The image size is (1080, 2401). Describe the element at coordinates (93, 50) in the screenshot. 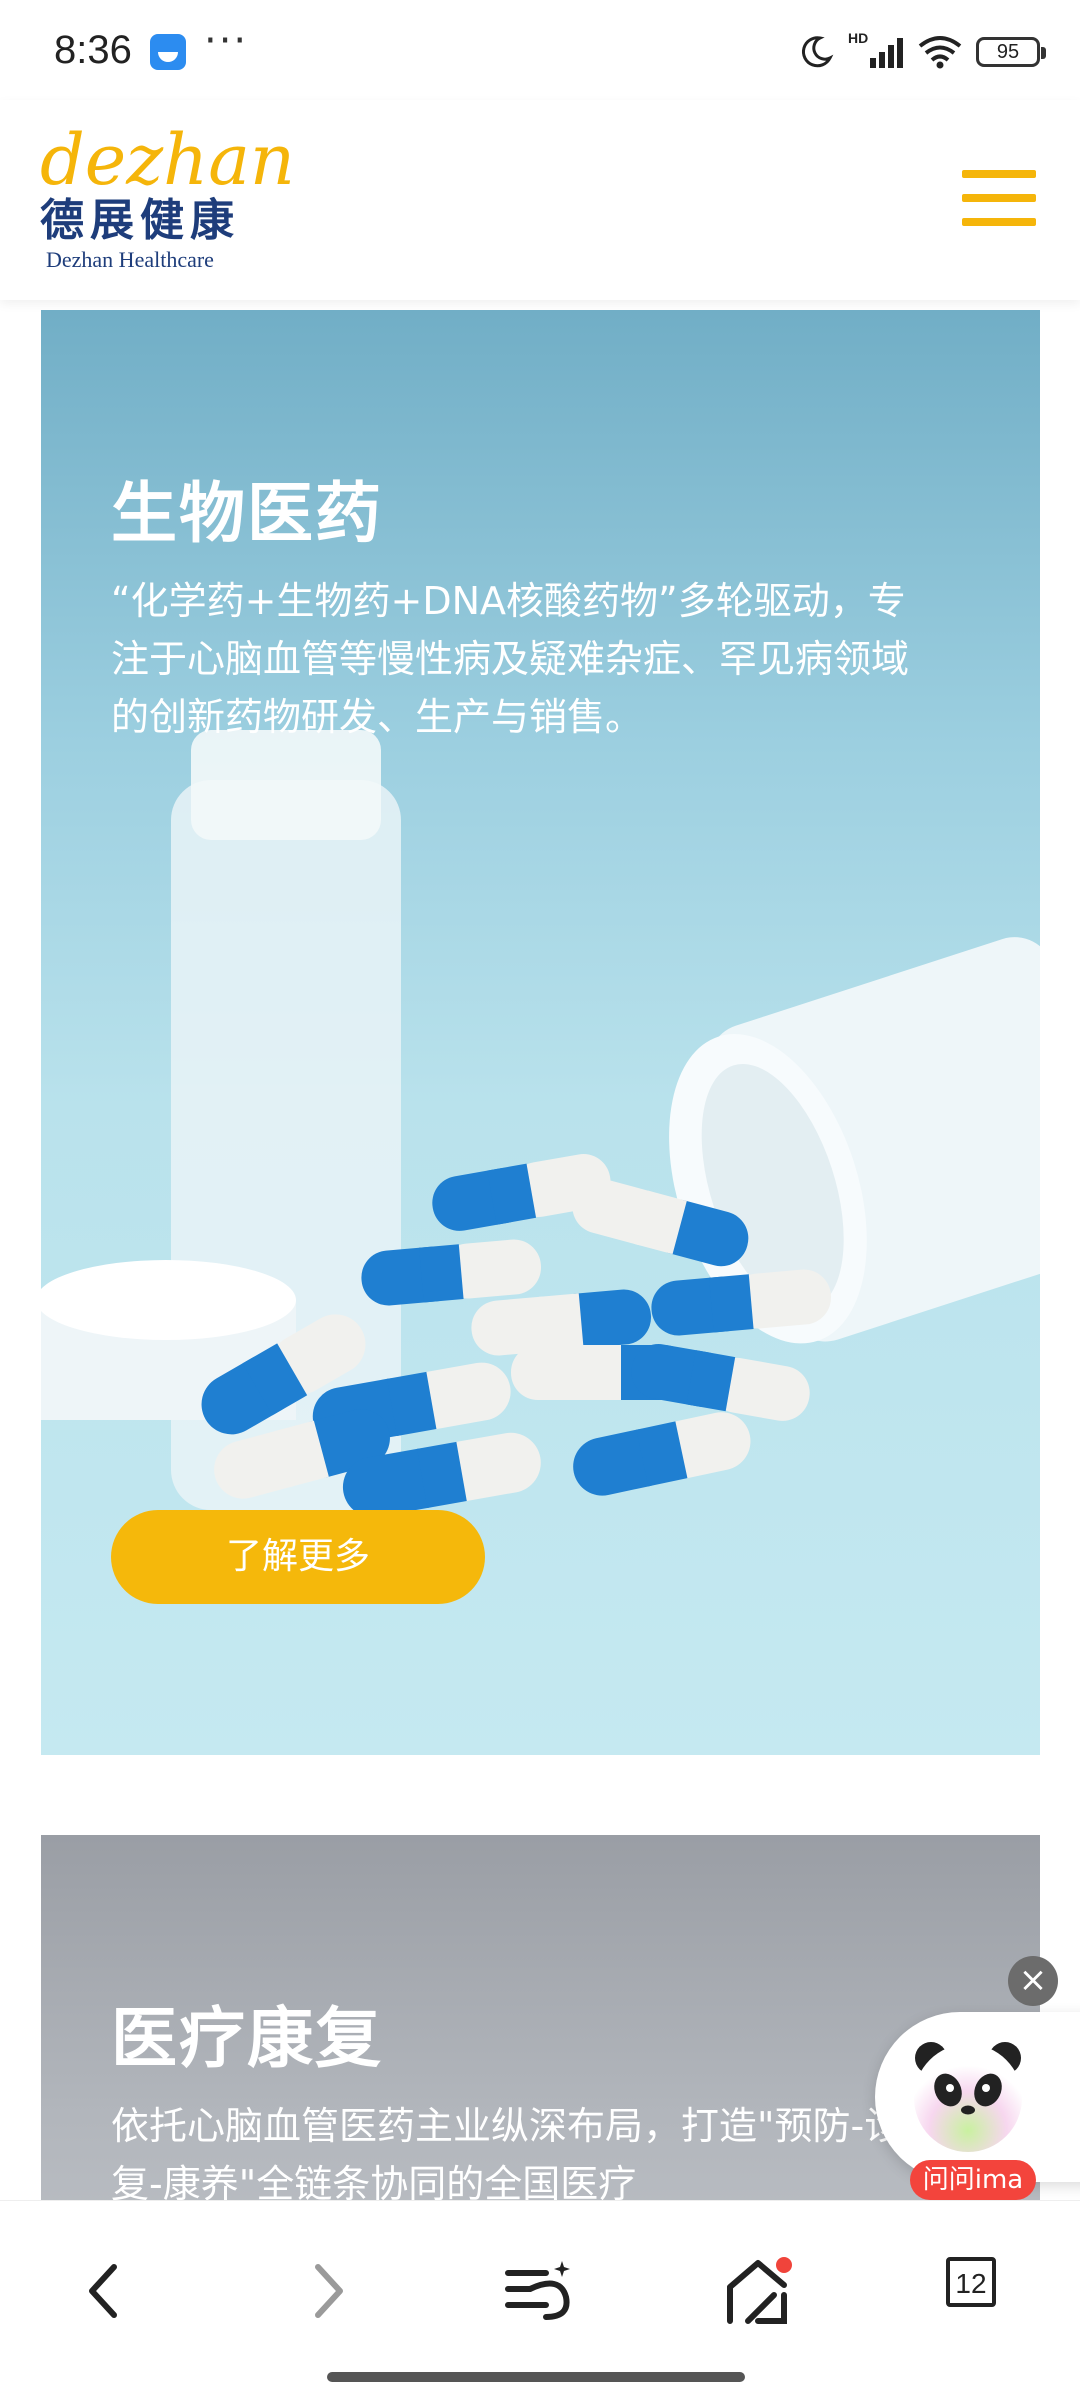

I see `status-time: 8:36` at that location.